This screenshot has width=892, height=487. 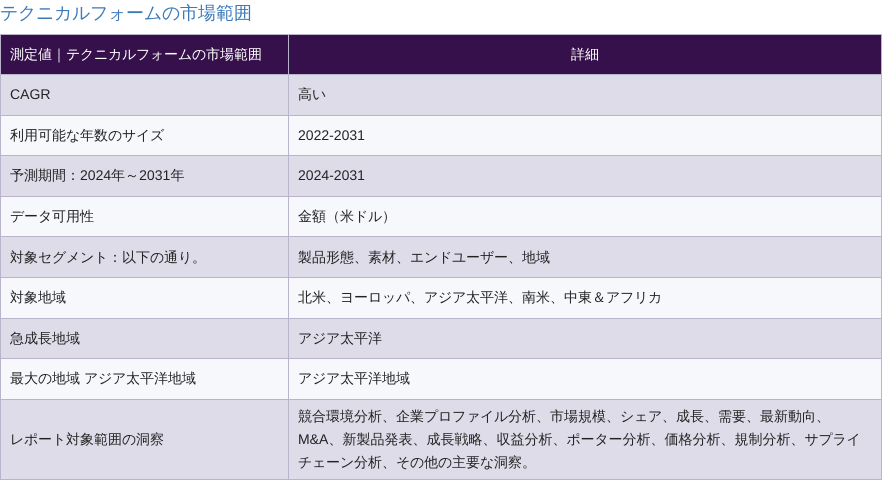 I want to click on table-cell: 予測期間：2024年～2031年, so click(x=144, y=176).